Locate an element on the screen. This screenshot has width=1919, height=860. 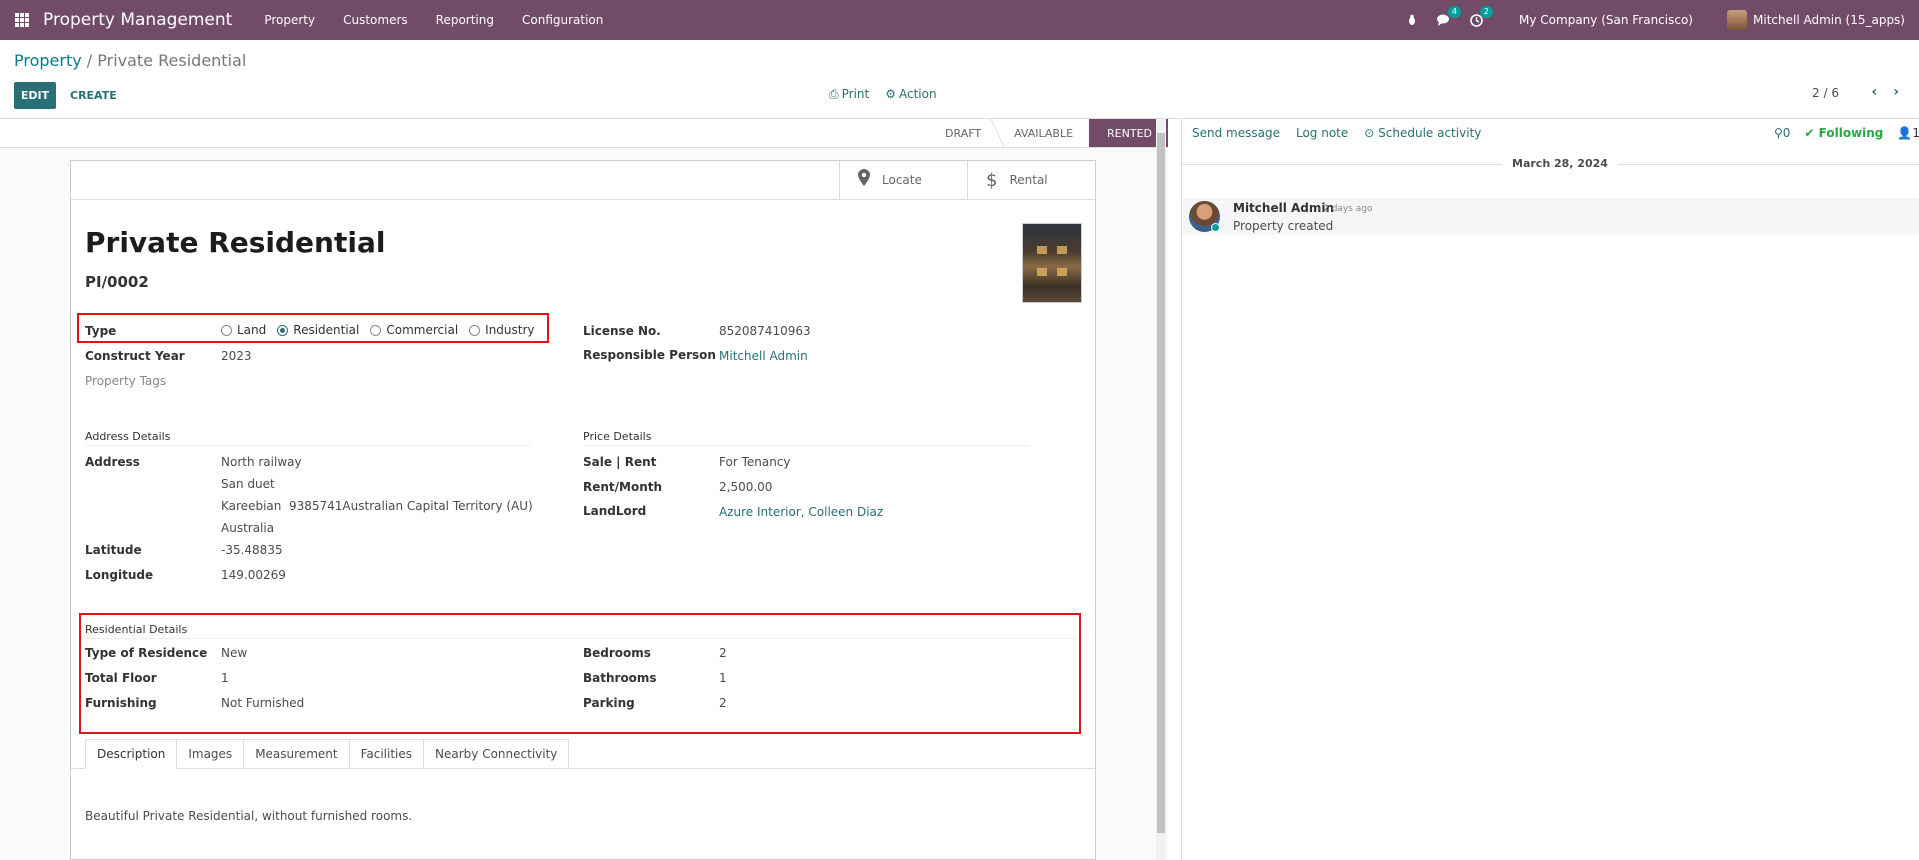
dollar-icon: $ is located at coordinates (992, 180).